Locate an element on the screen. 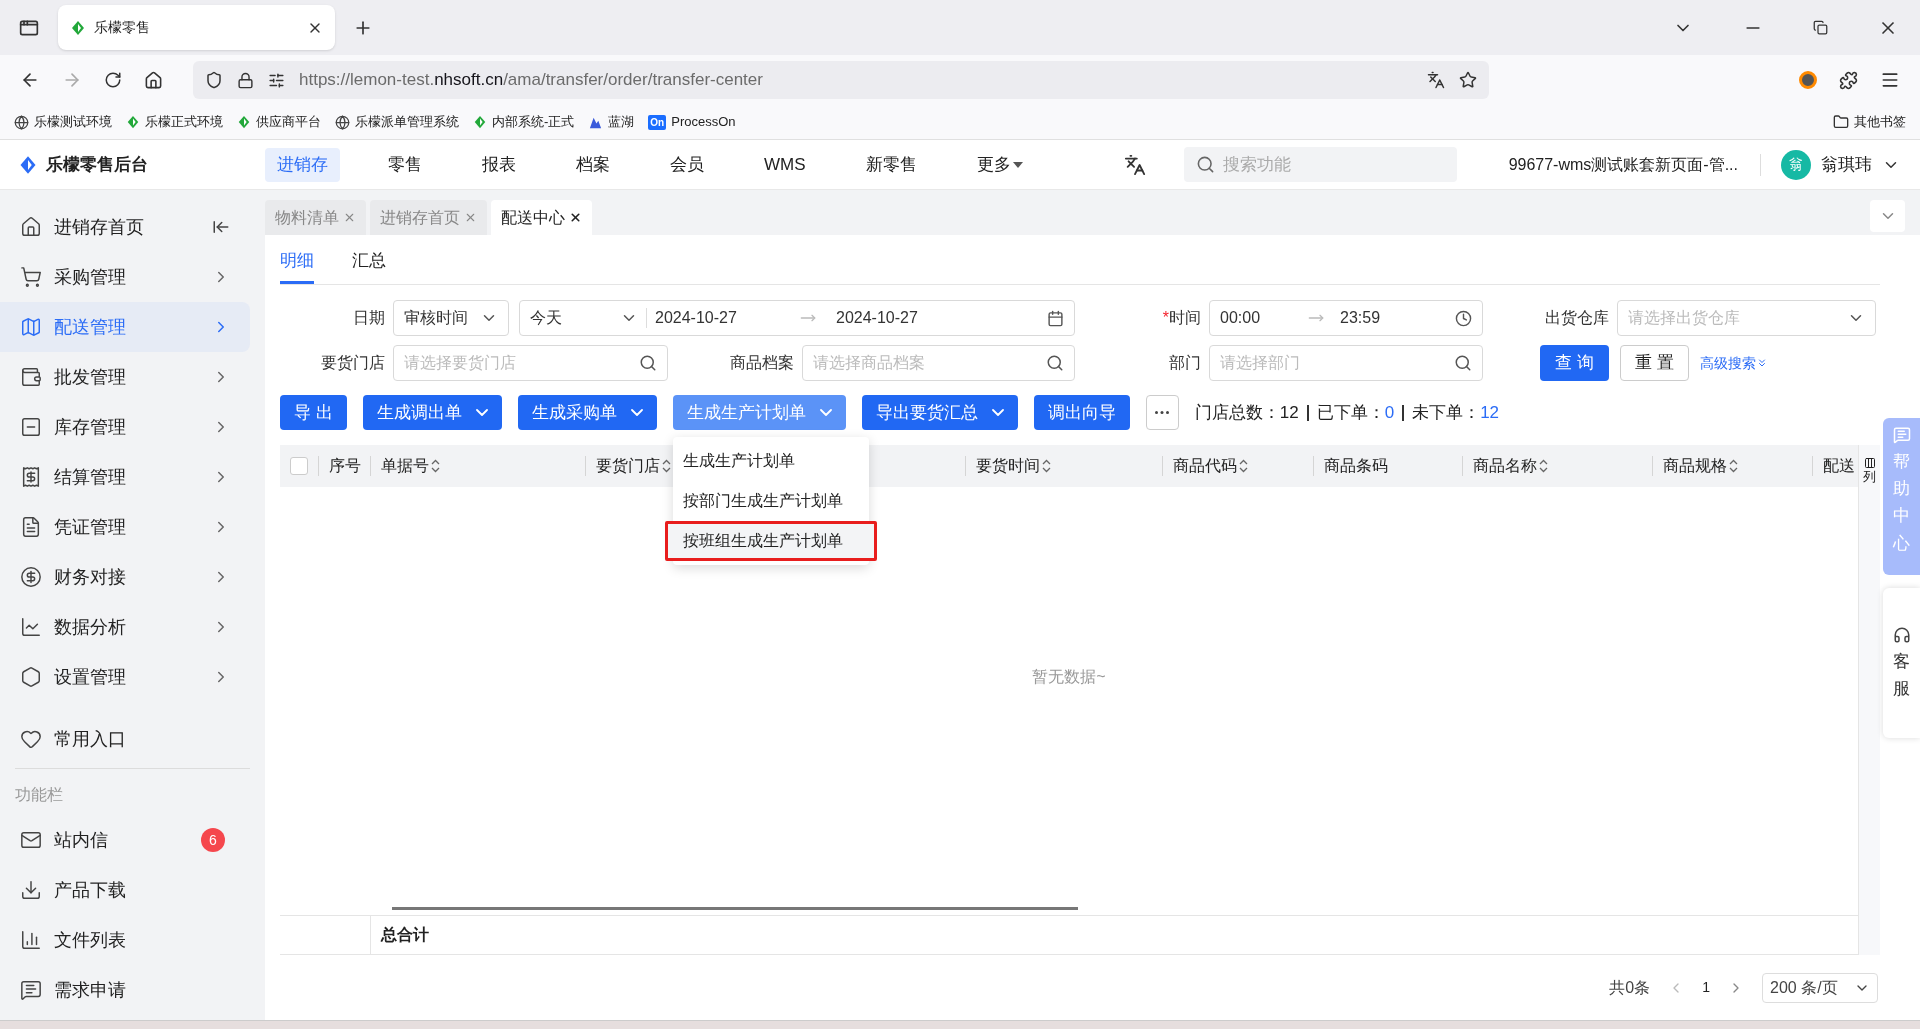  sidebar-item: 凭证管理 is located at coordinates (125, 527).